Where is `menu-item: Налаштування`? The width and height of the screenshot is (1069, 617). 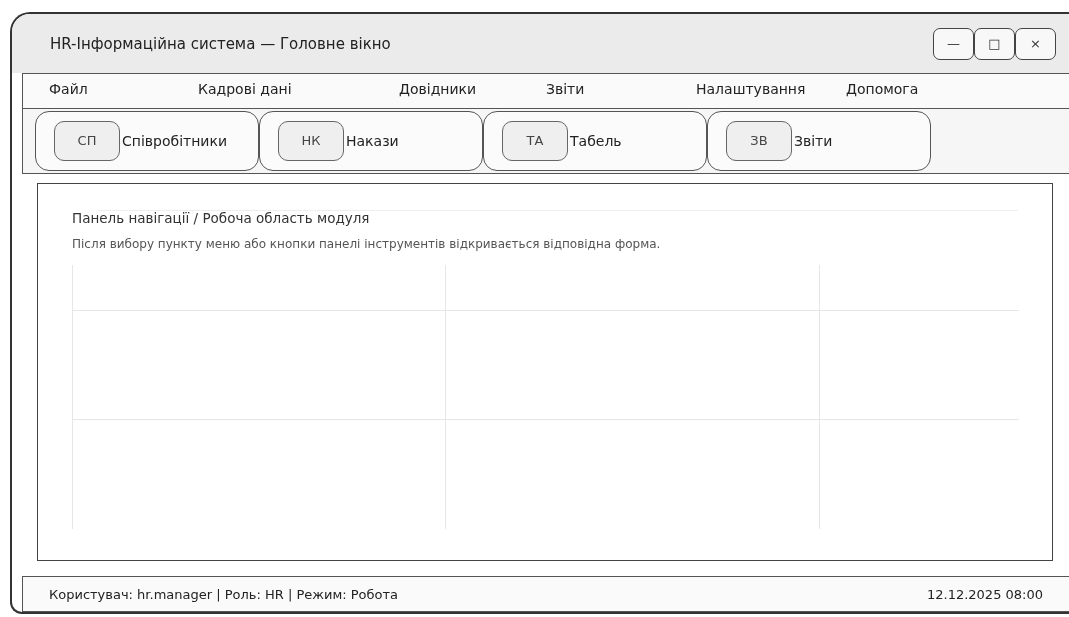 menu-item: Налаштування is located at coordinates (751, 89).